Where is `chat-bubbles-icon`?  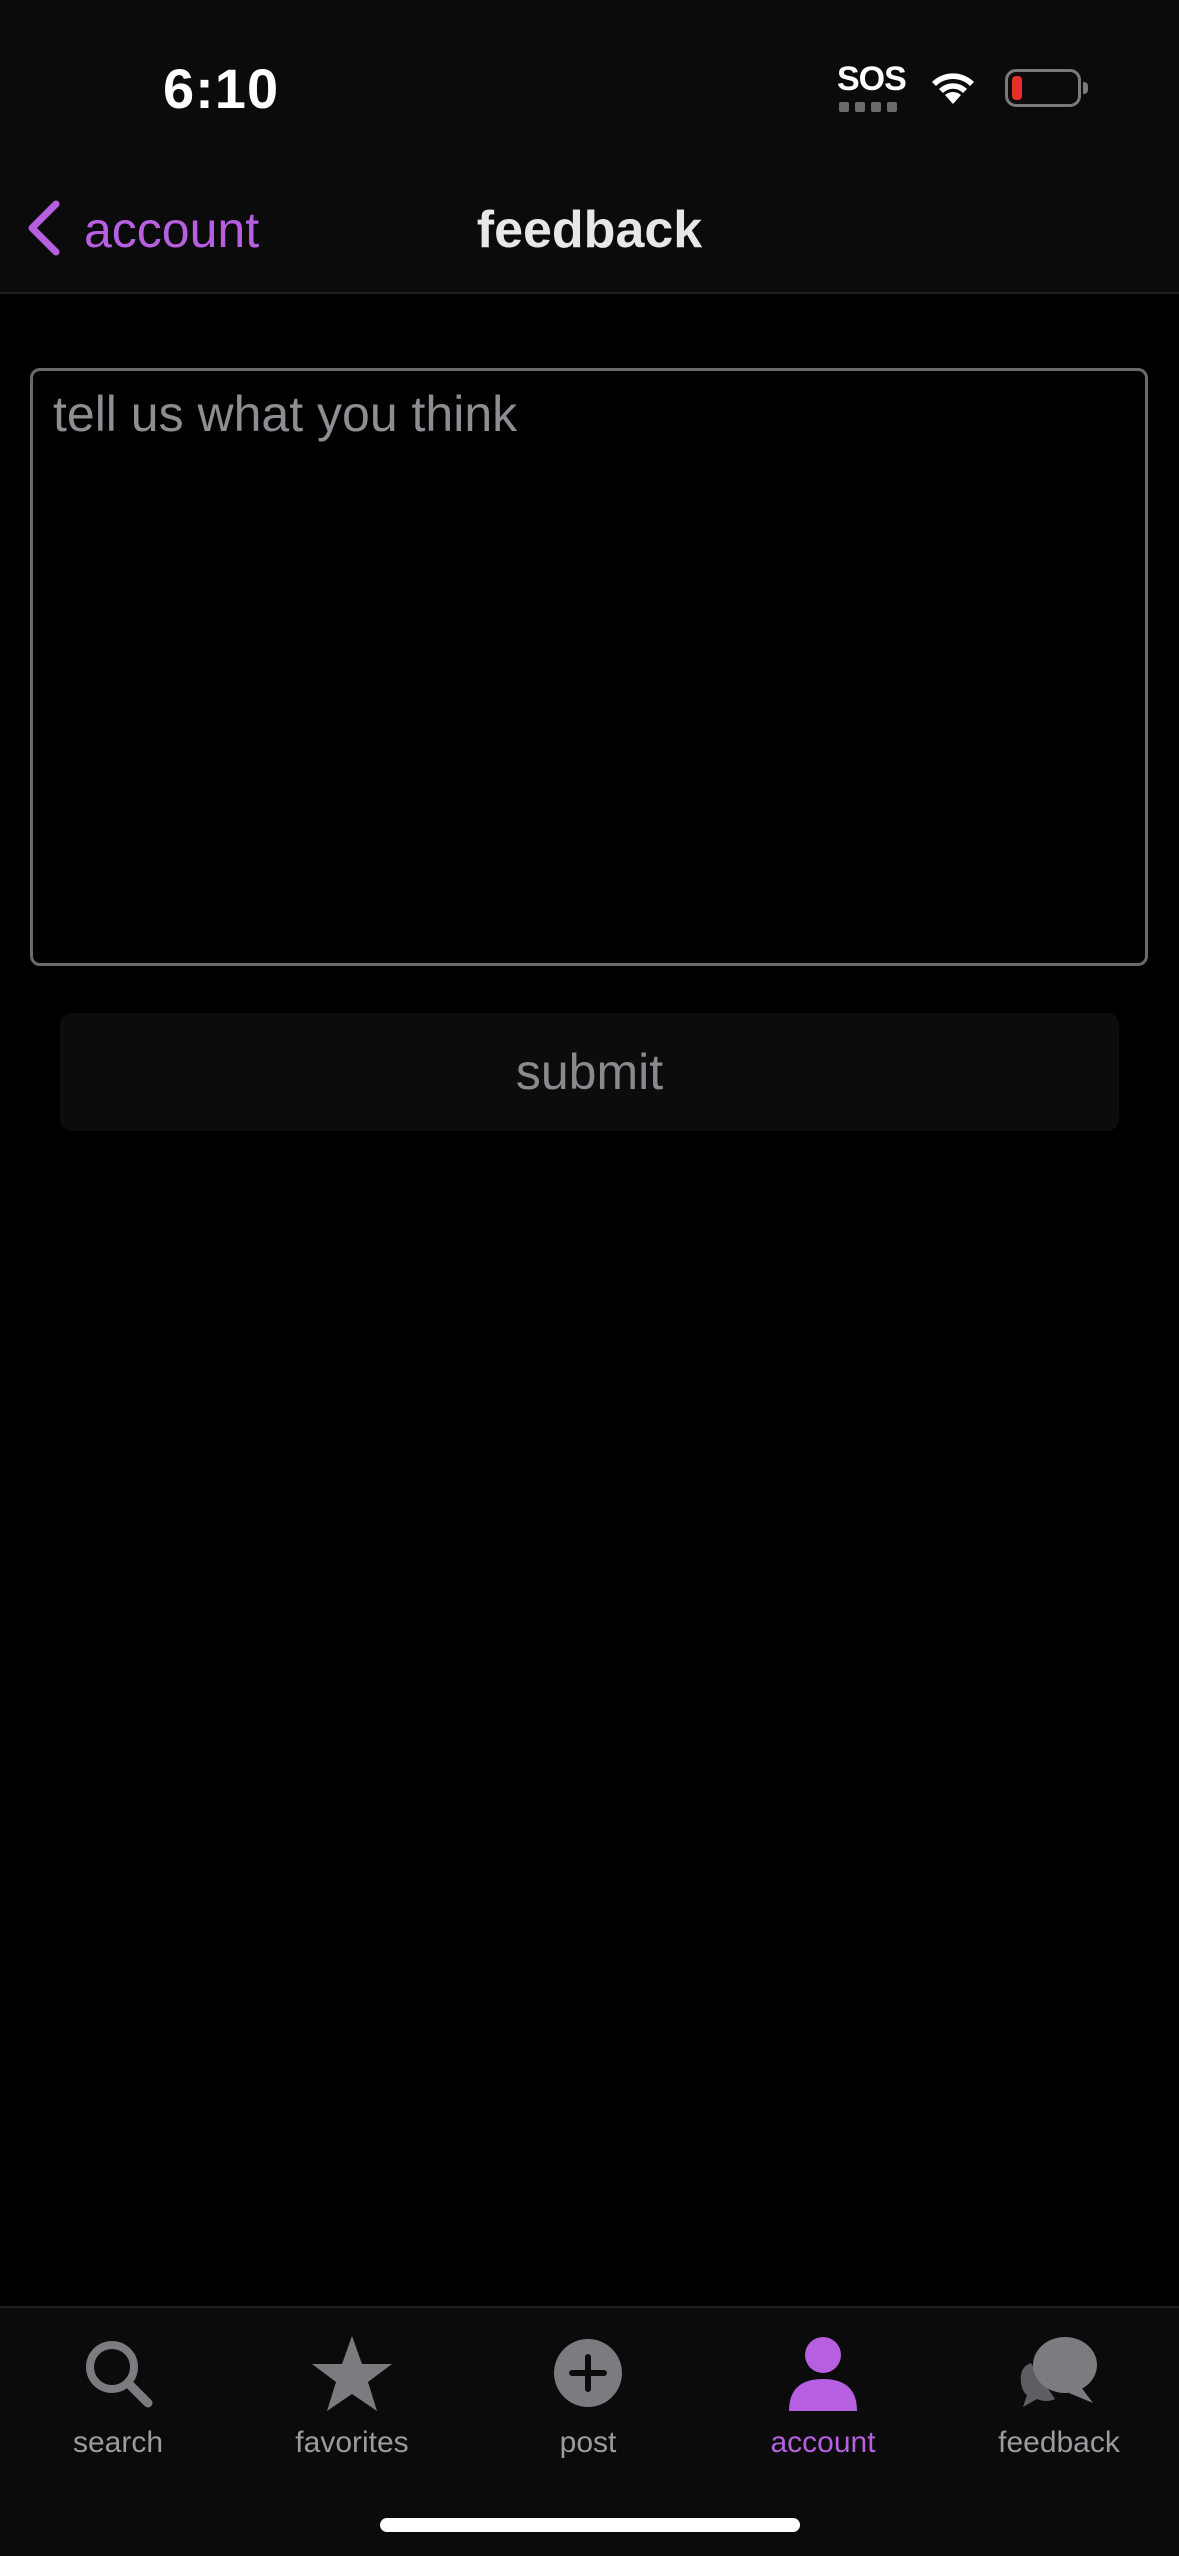 chat-bubbles-icon is located at coordinates (1059, 2373).